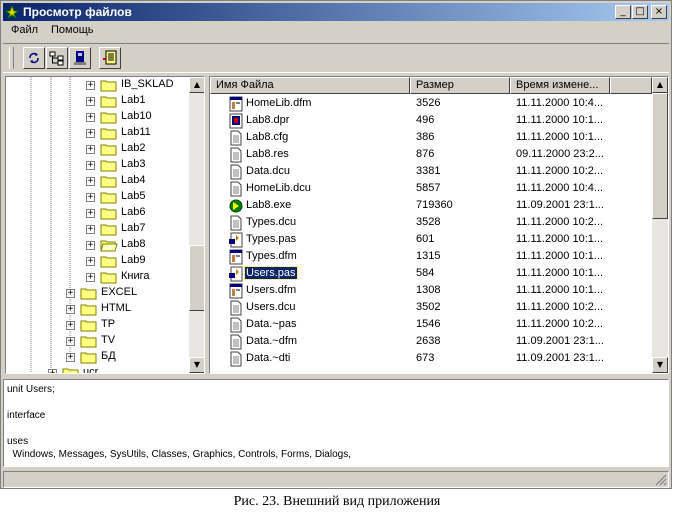 The height and width of the screenshot is (523, 674). Describe the element at coordinates (11, 58) in the screenshot. I see `toolbar-grip` at that location.